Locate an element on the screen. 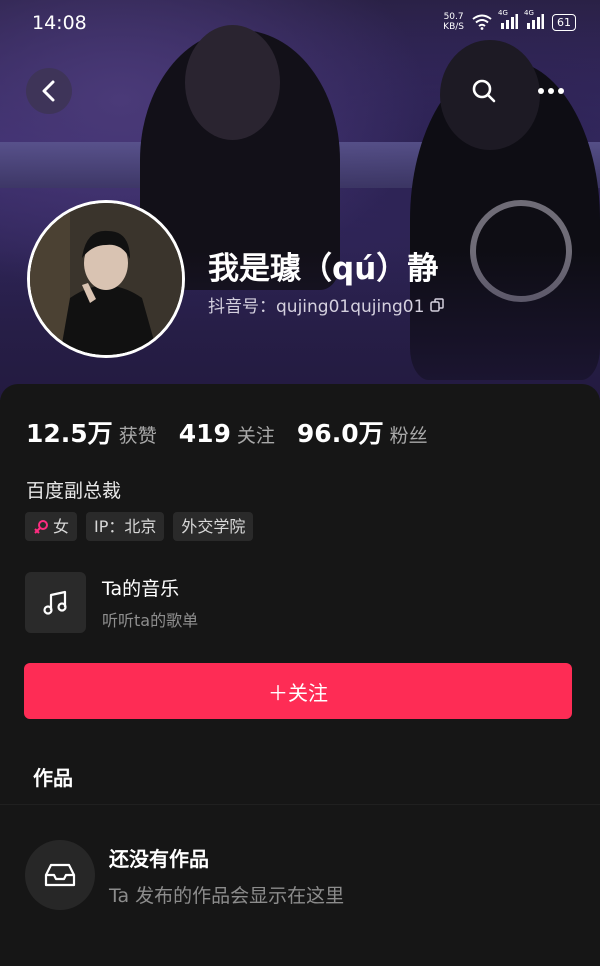 This screenshot has width=600, height=966. signal-1-label: 4G is located at coordinates (503, 12).